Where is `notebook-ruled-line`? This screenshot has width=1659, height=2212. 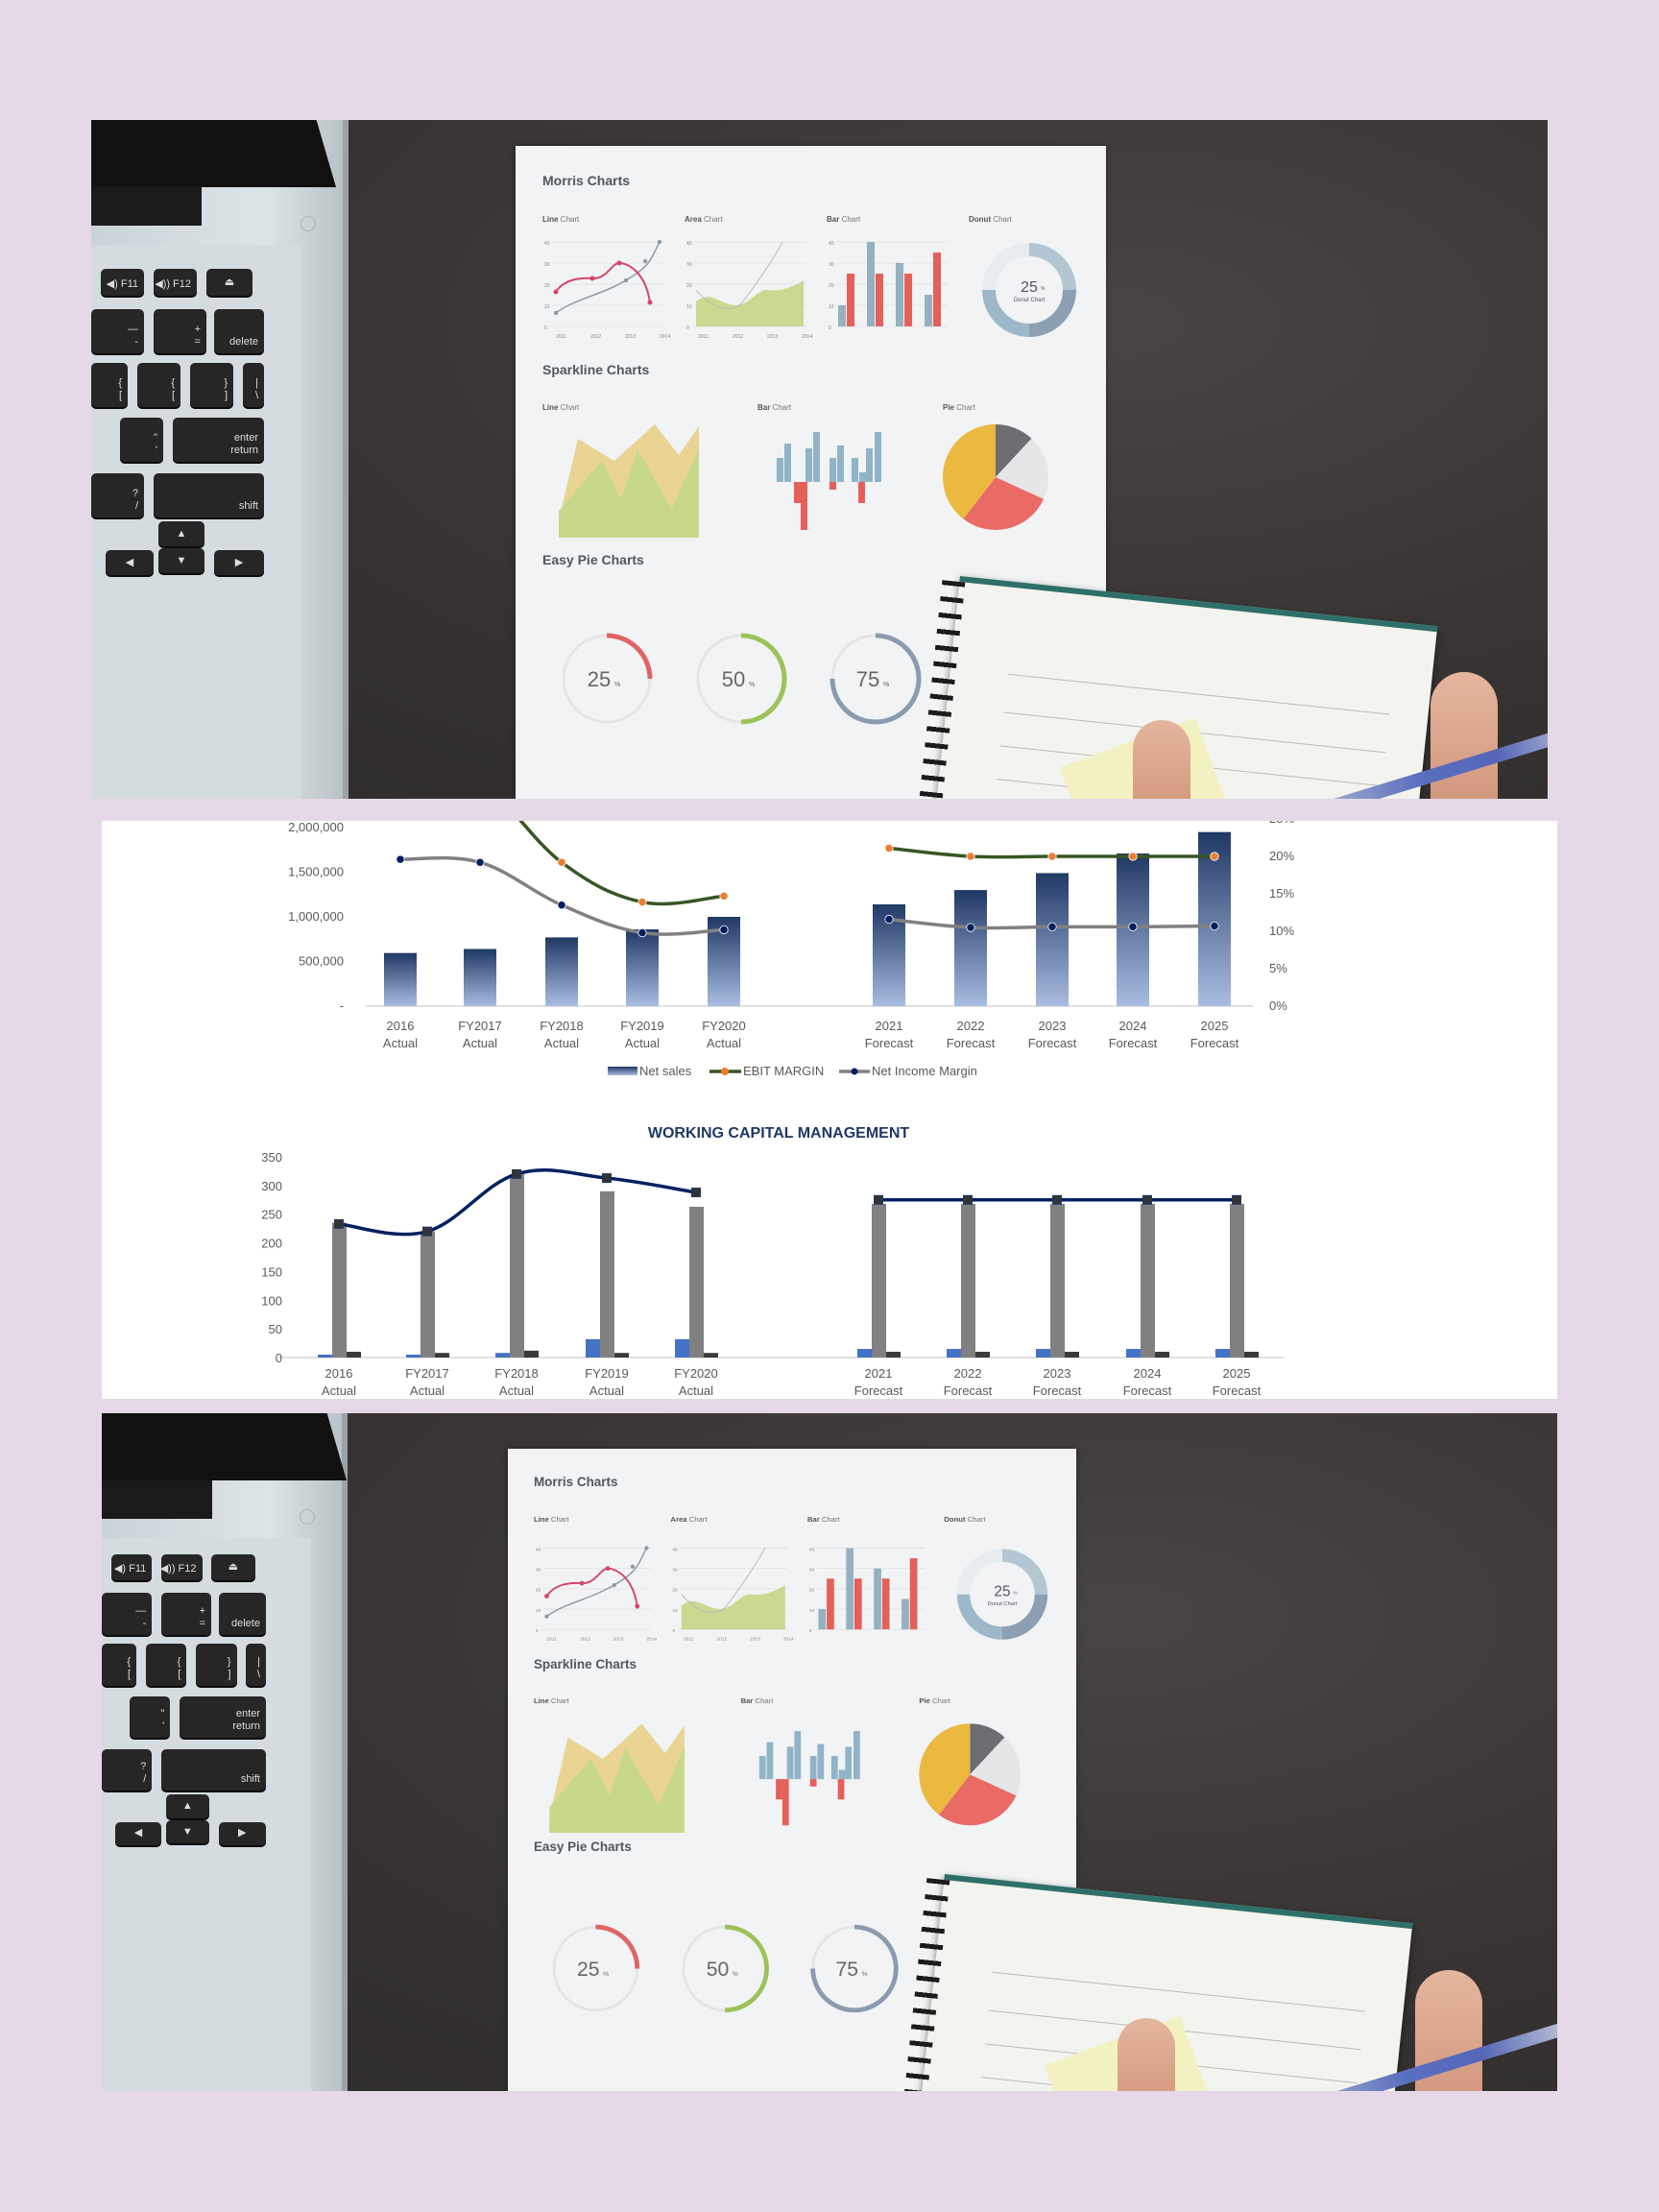 notebook-ruled-line is located at coordinates (1178, 1992).